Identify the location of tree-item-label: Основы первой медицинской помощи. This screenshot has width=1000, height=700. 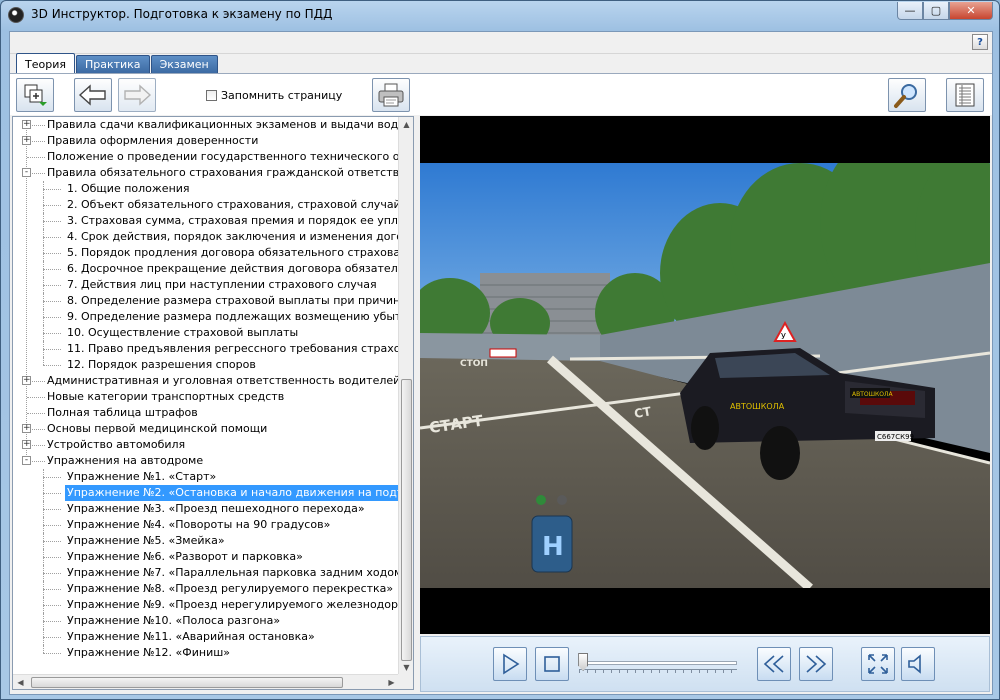
(157, 428).